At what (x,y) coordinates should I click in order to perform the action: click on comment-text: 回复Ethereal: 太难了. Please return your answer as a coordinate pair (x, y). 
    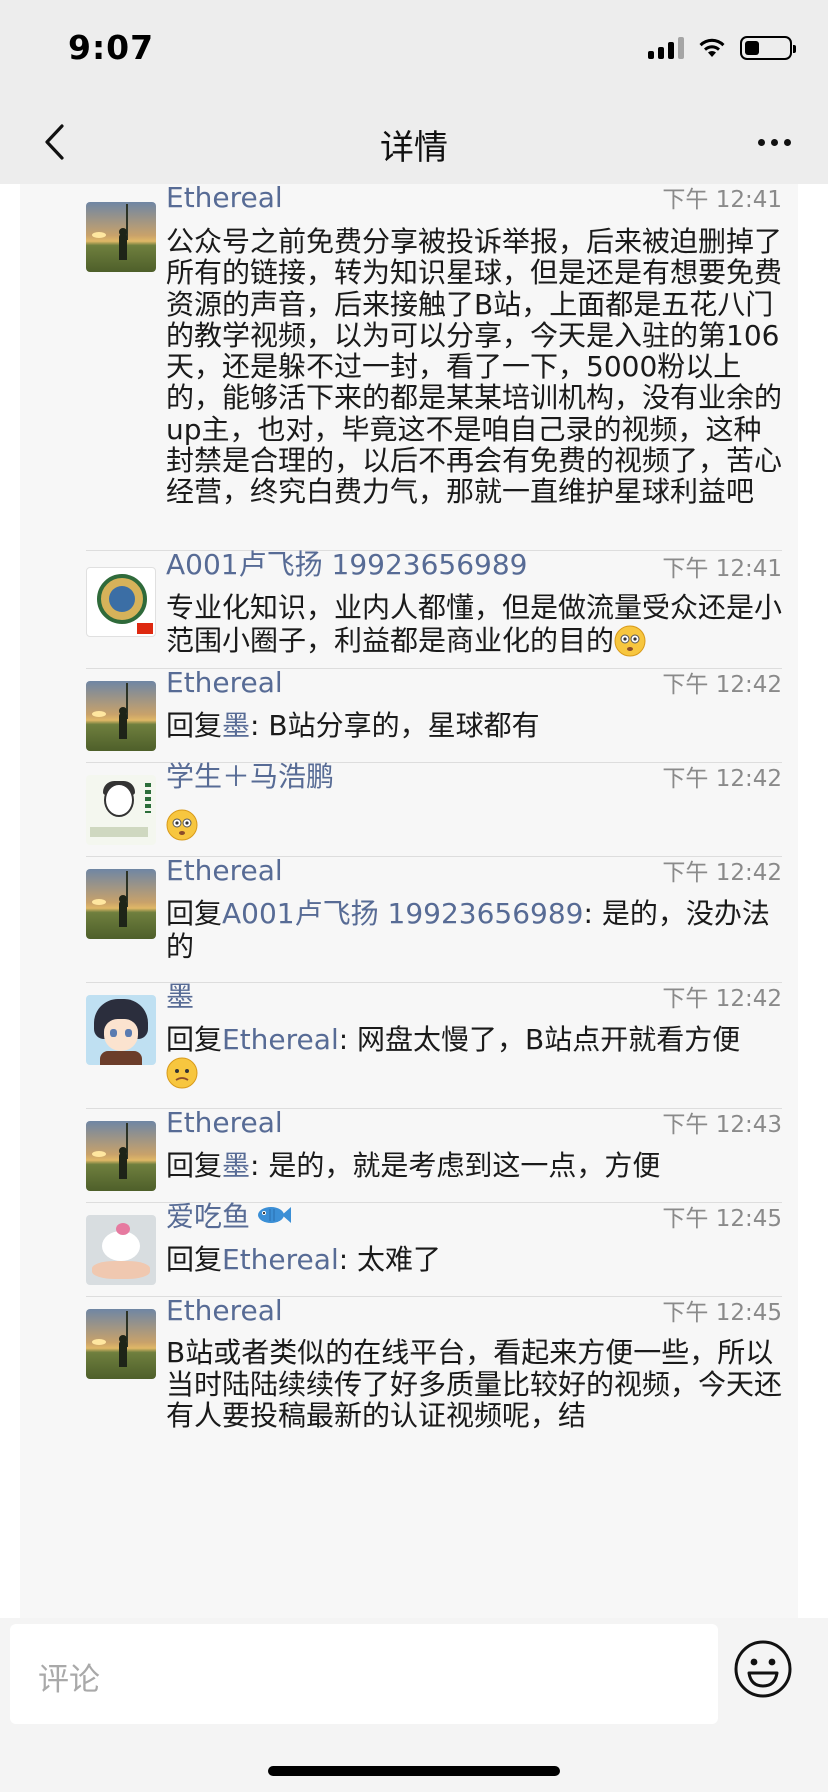
    Looking at the image, I should click on (304, 1259).